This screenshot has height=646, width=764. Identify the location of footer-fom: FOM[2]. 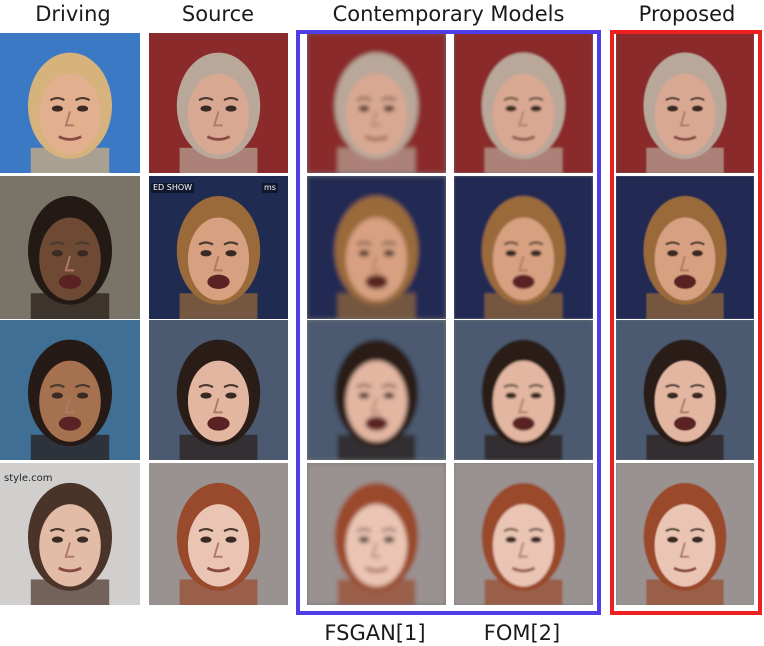
(522, 633).